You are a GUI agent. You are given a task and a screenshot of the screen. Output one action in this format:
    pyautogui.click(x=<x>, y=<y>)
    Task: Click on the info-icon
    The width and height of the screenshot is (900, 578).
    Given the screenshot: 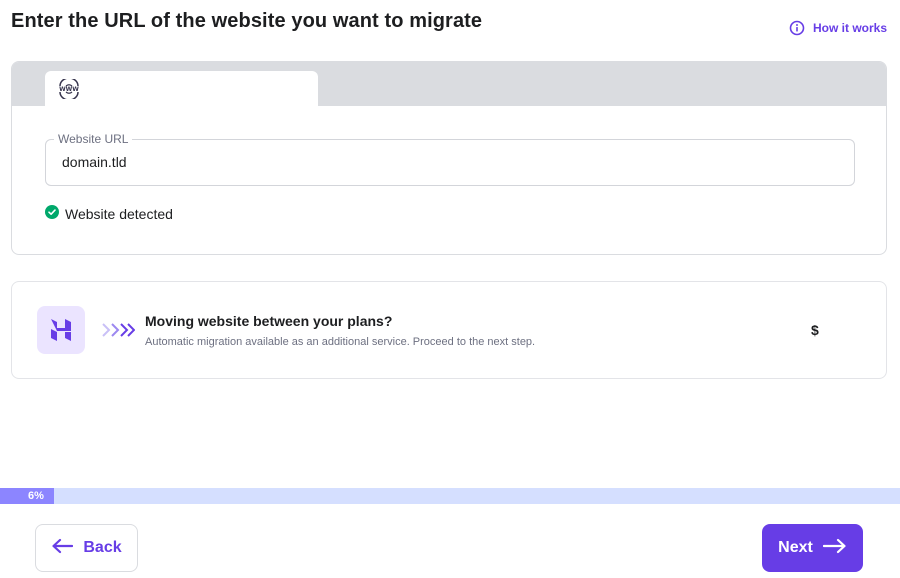 What is the action you would take?
    pyautogui.click(x=797, y=28)
    